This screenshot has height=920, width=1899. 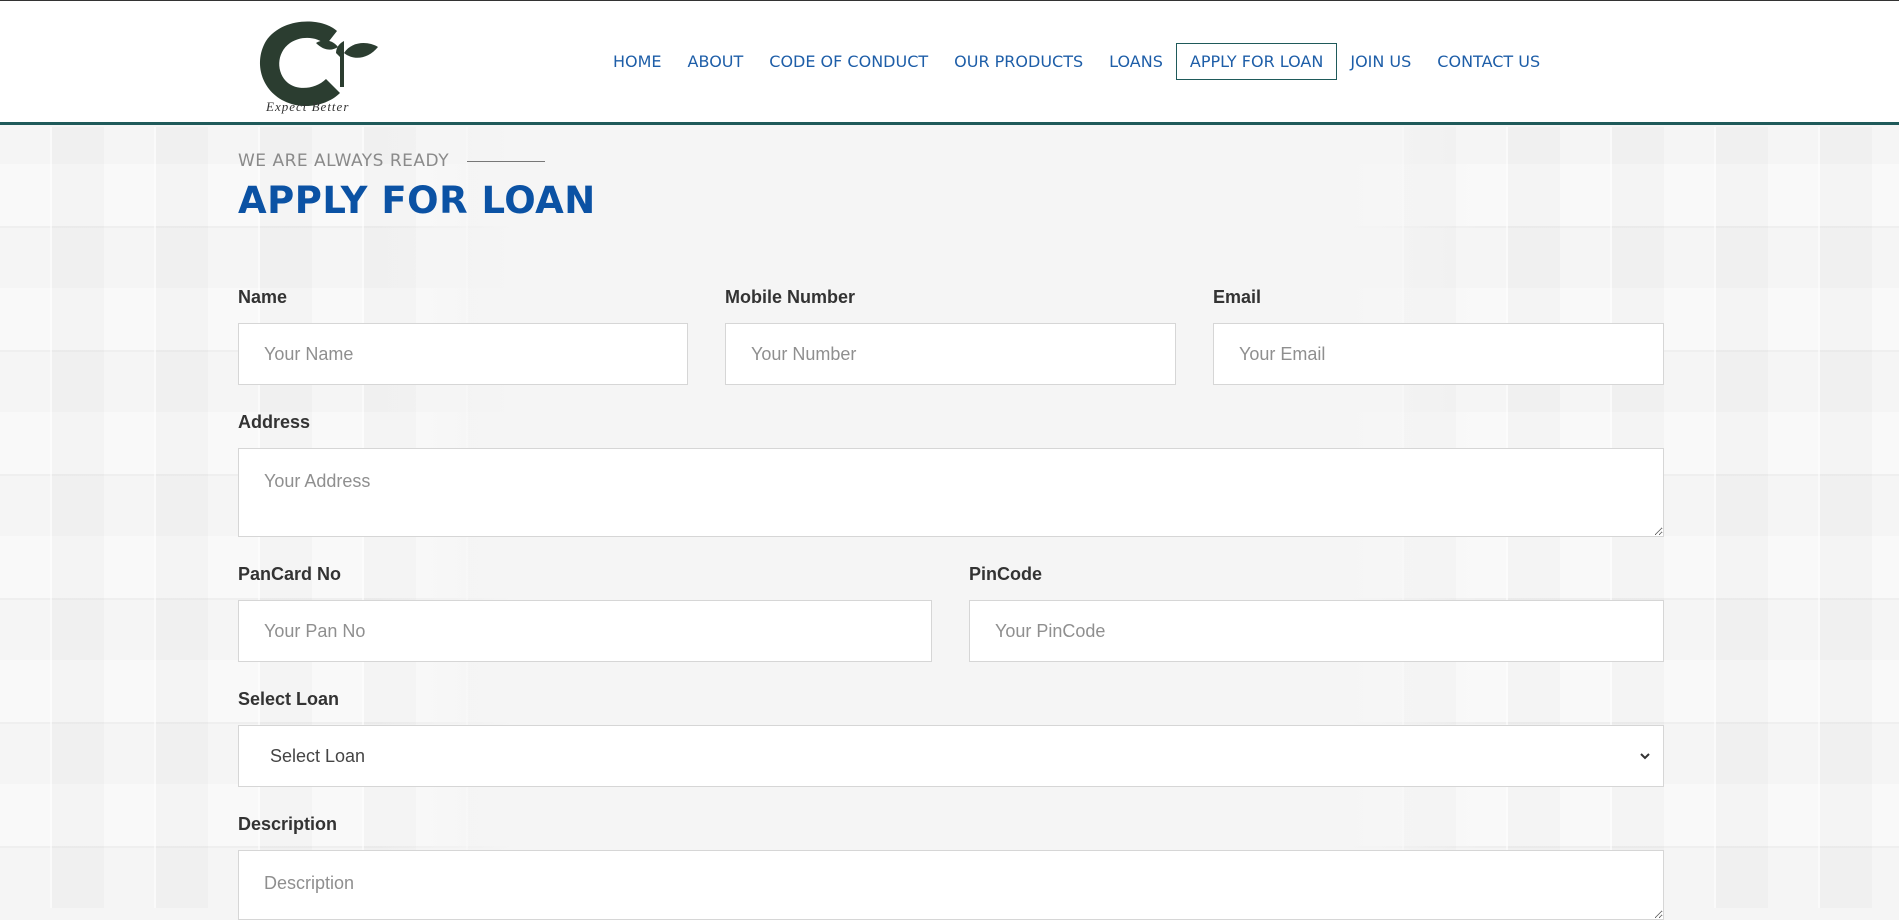 What do you see at coordinates (289, 699) in the screenshot?
I see `select-loan-label: Select Loan` at bounding box center [289, 699].